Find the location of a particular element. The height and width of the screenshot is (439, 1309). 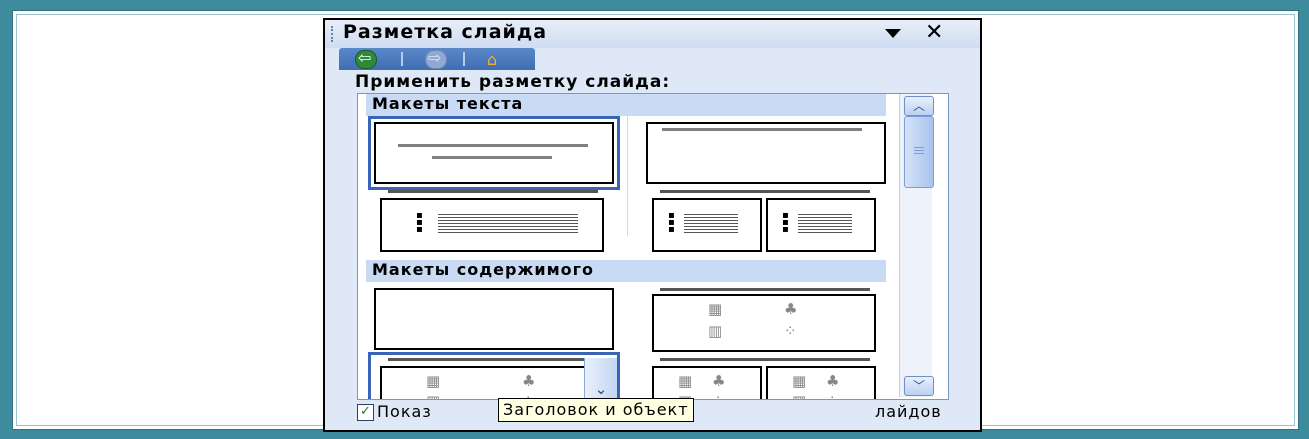

pane-nav-toolbar: ⌂ is located at coordinates (437, 59).